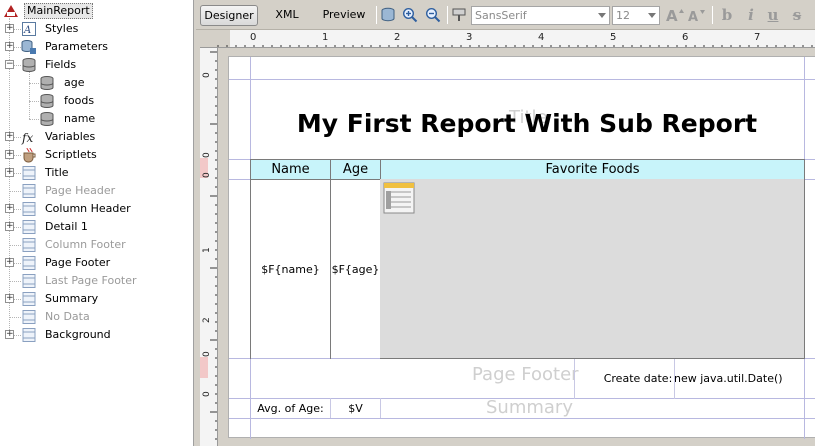 The width and height of the screenshot is (815, 446). I want to click on ruler-label: 3, so click(469, 37).